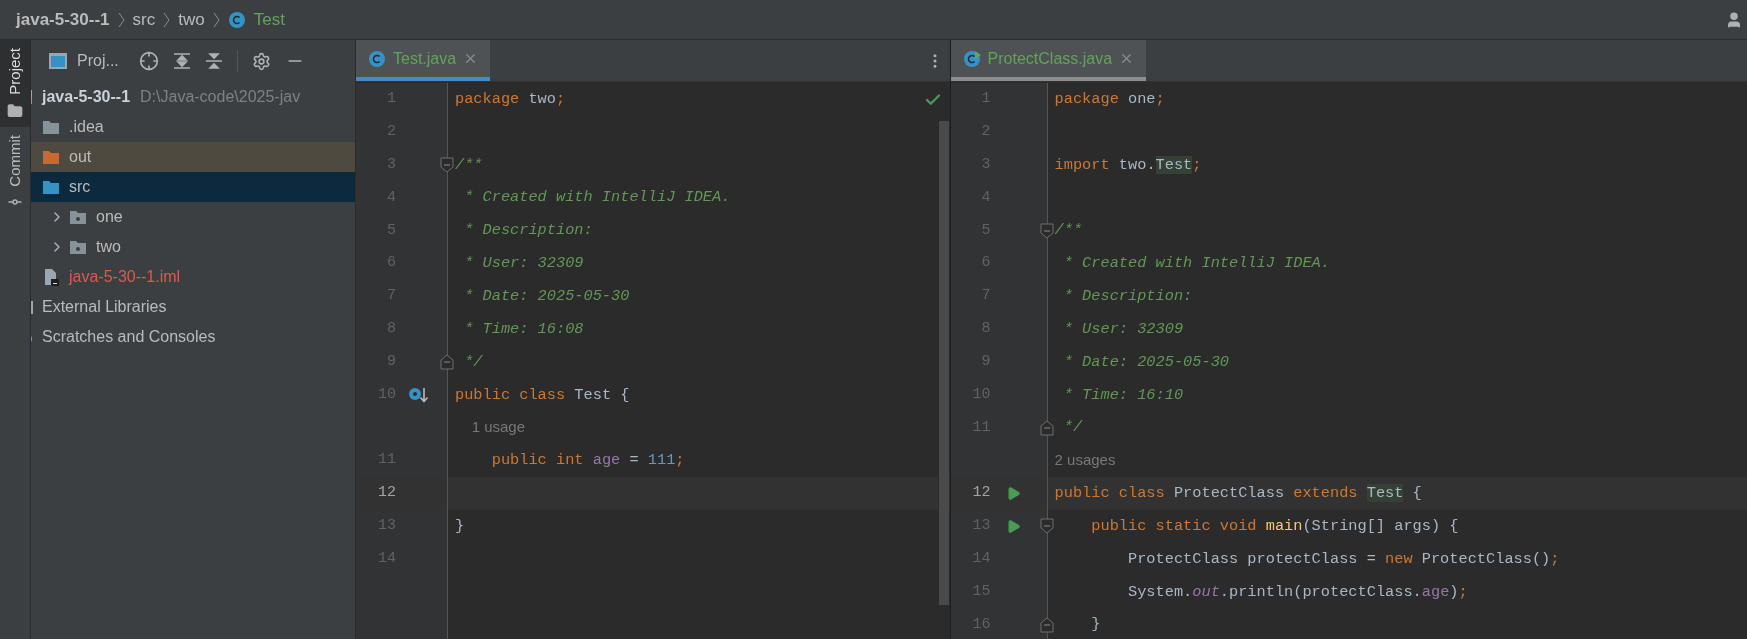 Image resolution: width=1747 pixels, height=639 pixels. What do you see at coordinates (269, 19) in the screenshot?
I see `breadcrumb: Test` at bounding box center [269, 19].